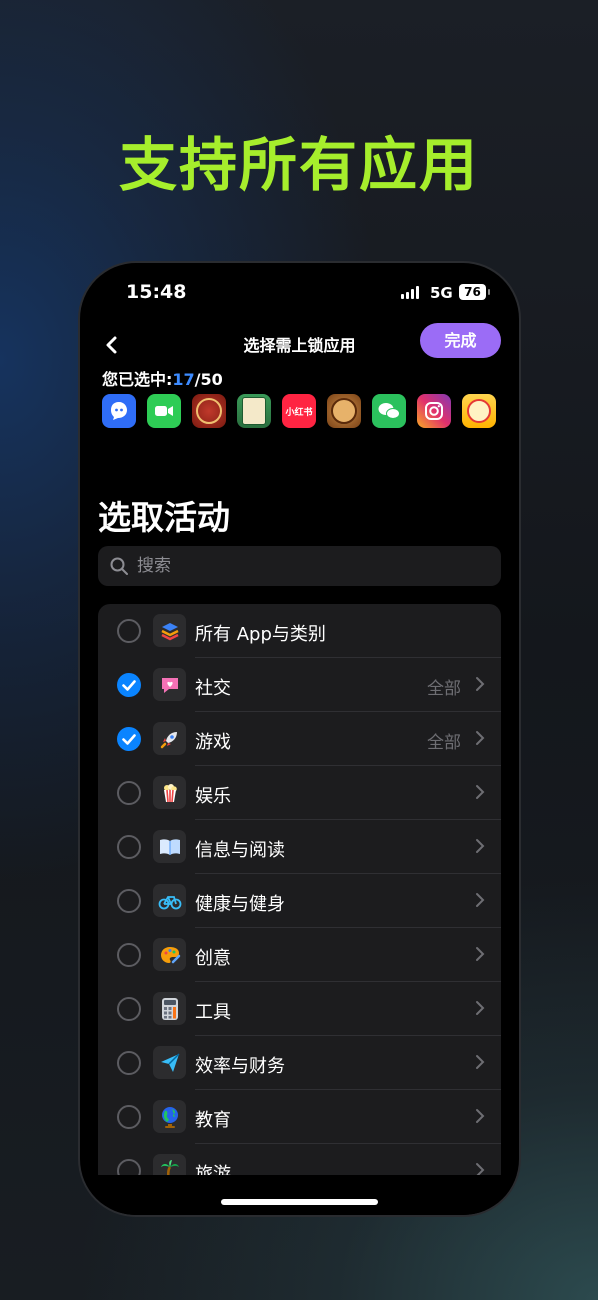 The height and width of the screenshot is (1300, 598). What do you see at coordinates (169, 684) in the screenshot?
I see `chat-heart-icon` at bounding box center [169, 684].